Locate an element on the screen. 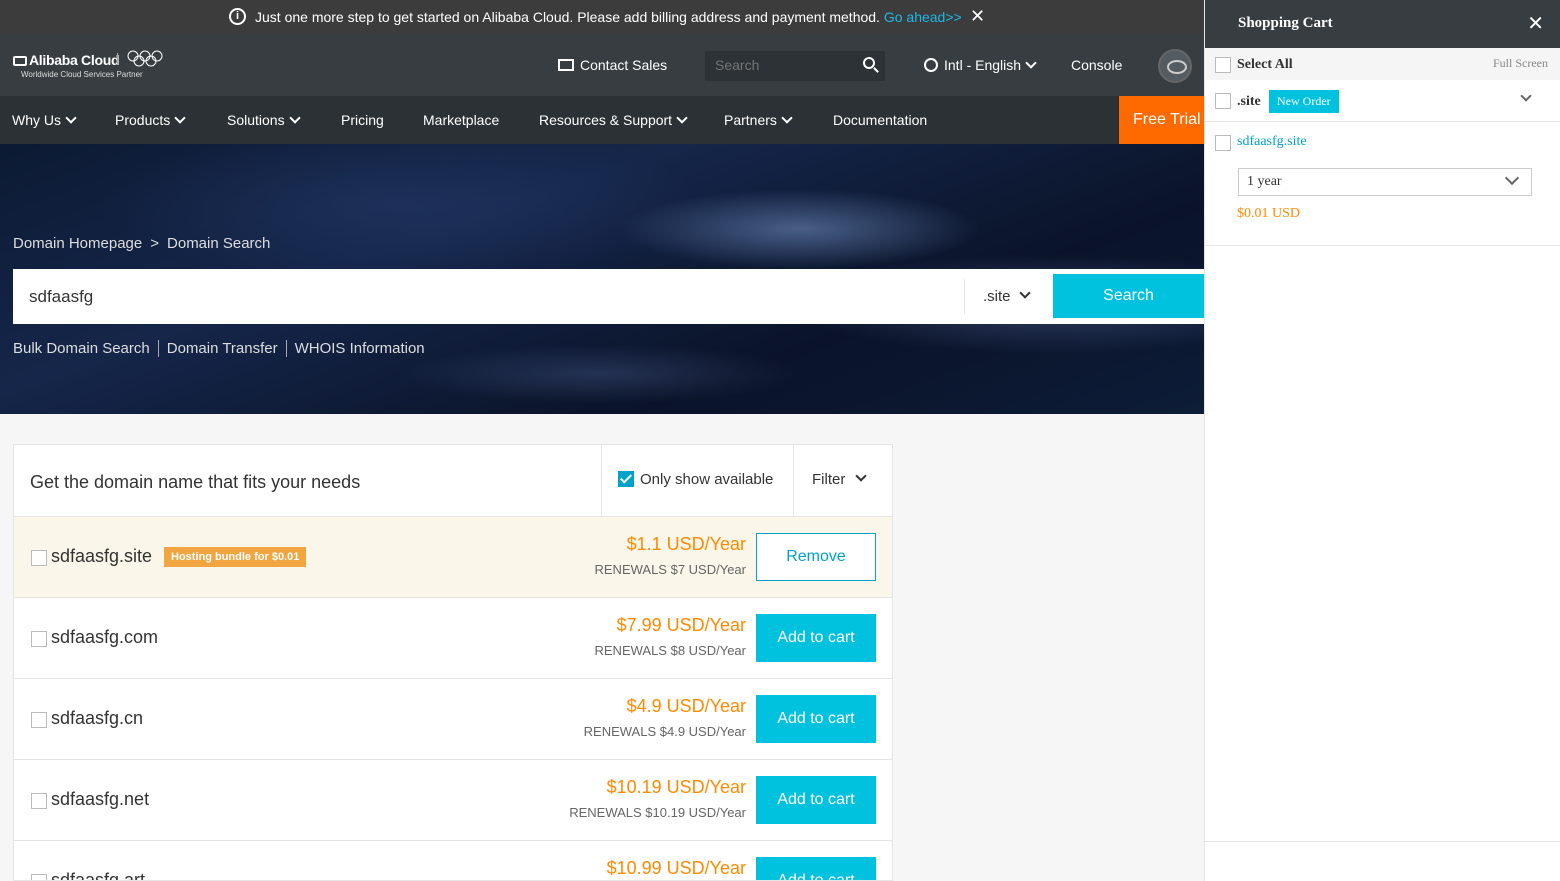 The height and width of the screenshot is (881, 1560). table-row: sdfaasfg.art $10.99 USD/Year Add to cart is located at coordinates (453, 861).